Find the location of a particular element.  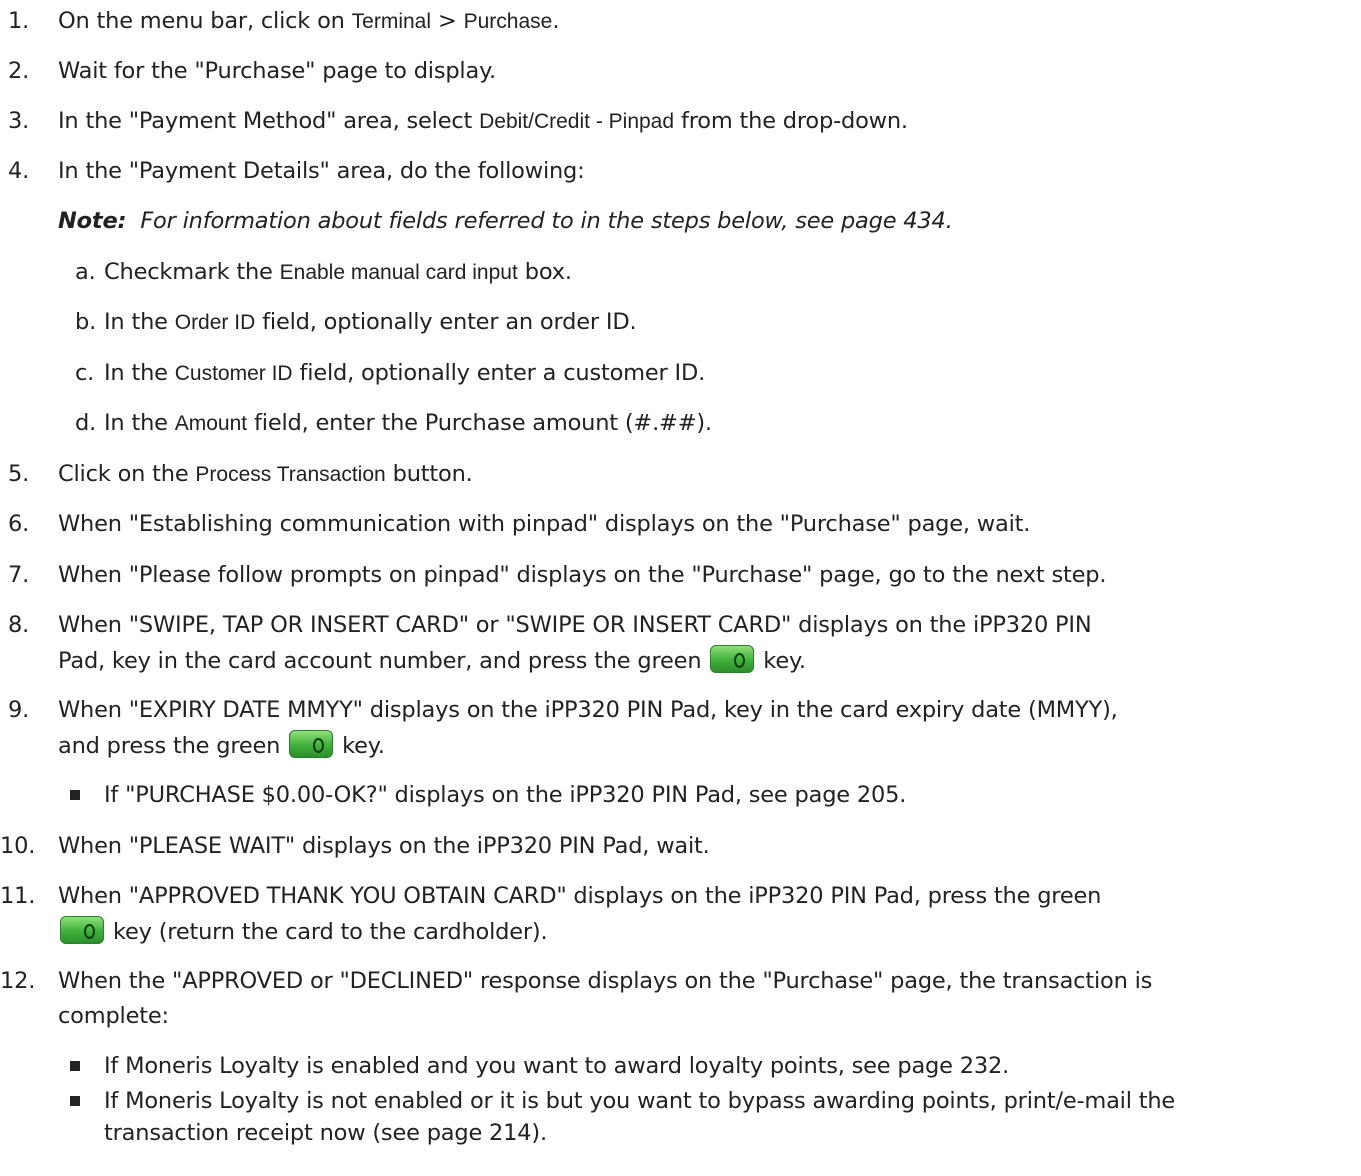

step-text: Wait for the "Purchase" page to display. is located at coordinates (277, 71).